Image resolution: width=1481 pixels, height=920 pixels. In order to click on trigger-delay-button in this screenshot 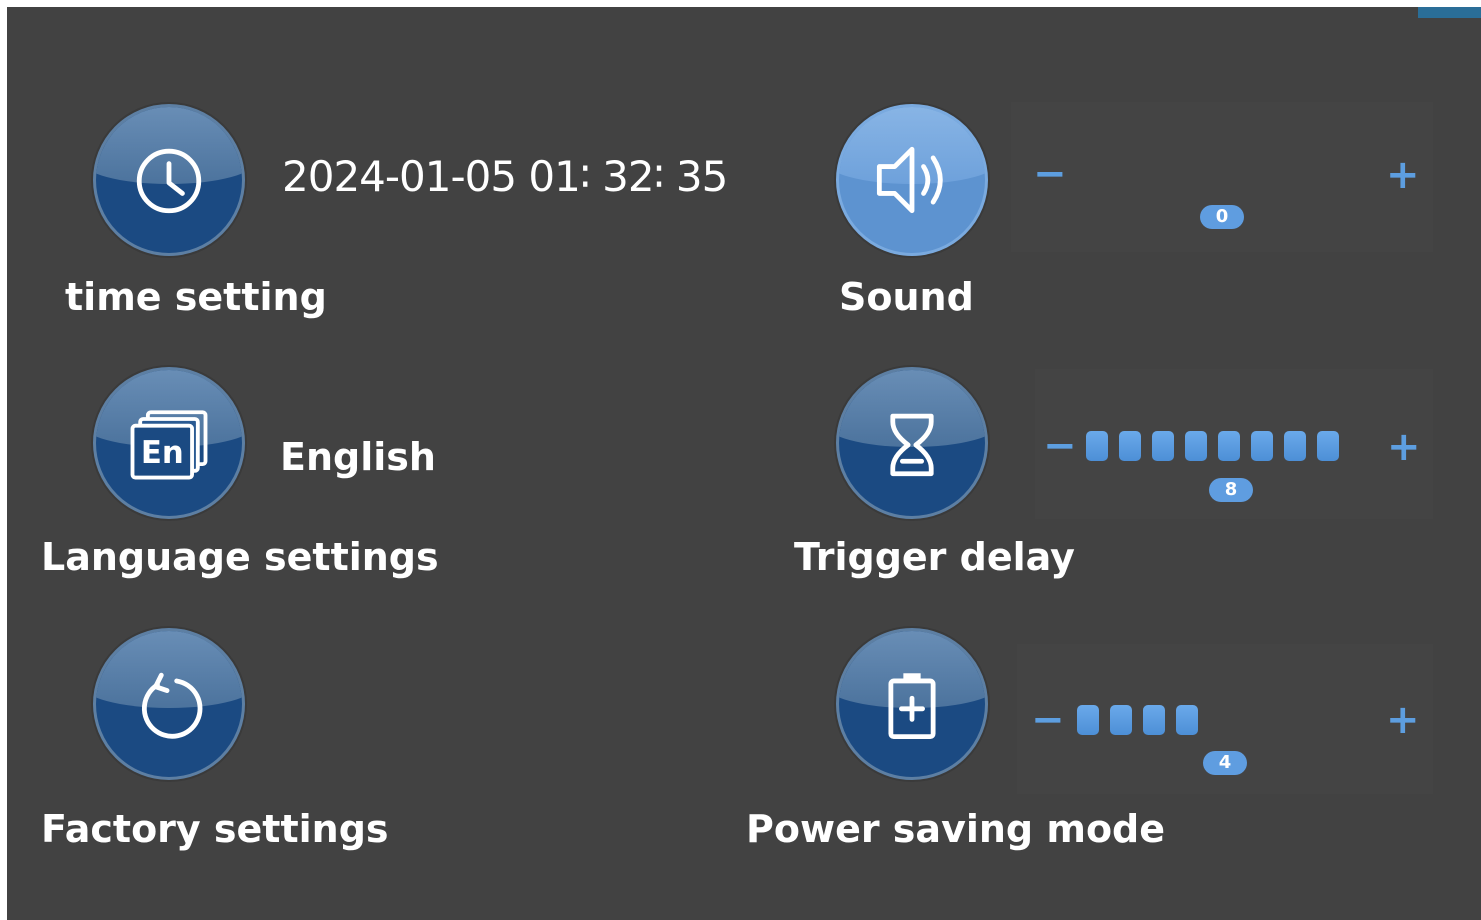, I will do `click(912, 443)`.